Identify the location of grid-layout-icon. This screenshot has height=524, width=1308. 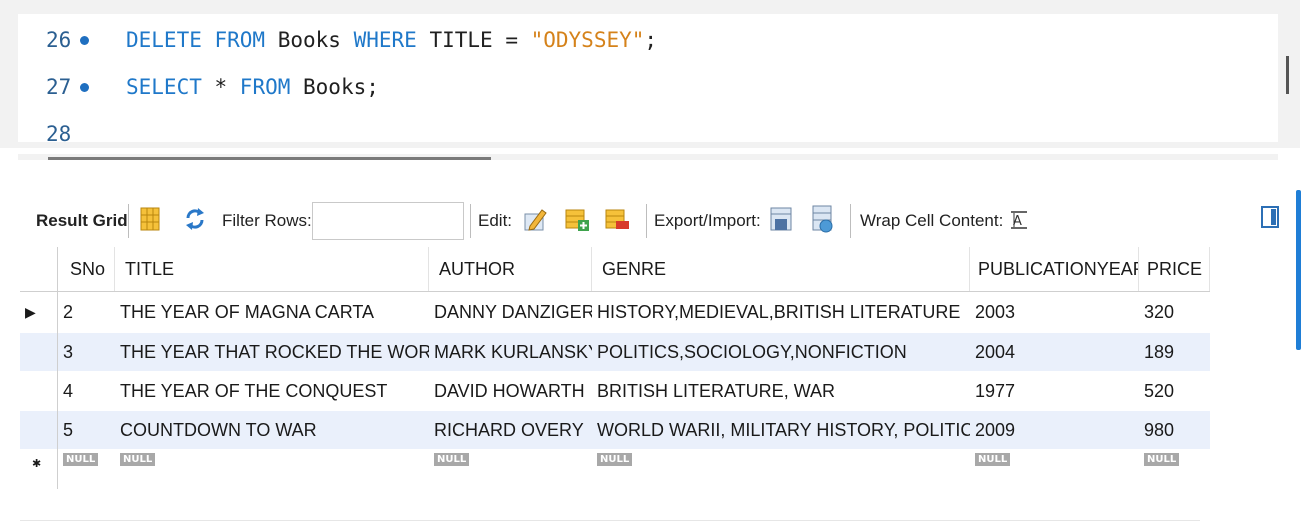
(151, 219).